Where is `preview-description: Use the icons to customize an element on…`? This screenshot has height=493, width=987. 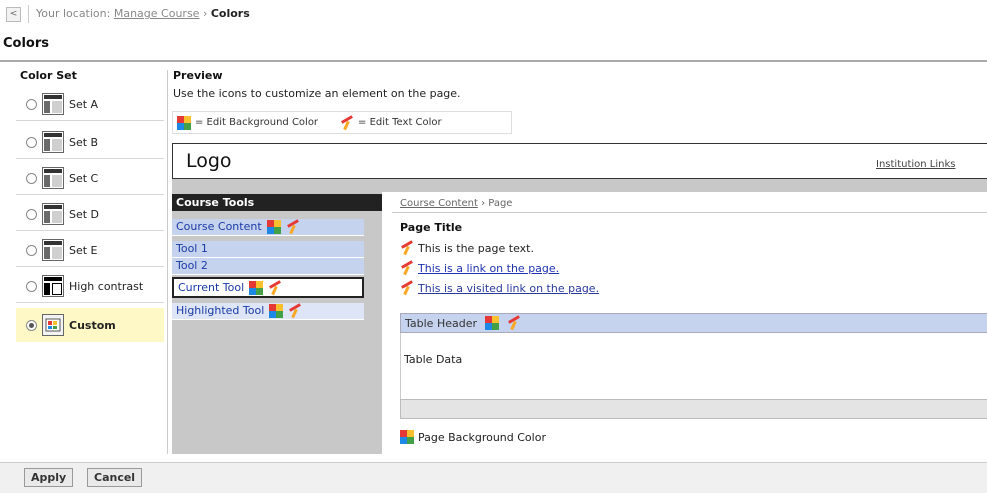 preview-description: Use the icons to customize an element on… is located at coordinates (317, 93).